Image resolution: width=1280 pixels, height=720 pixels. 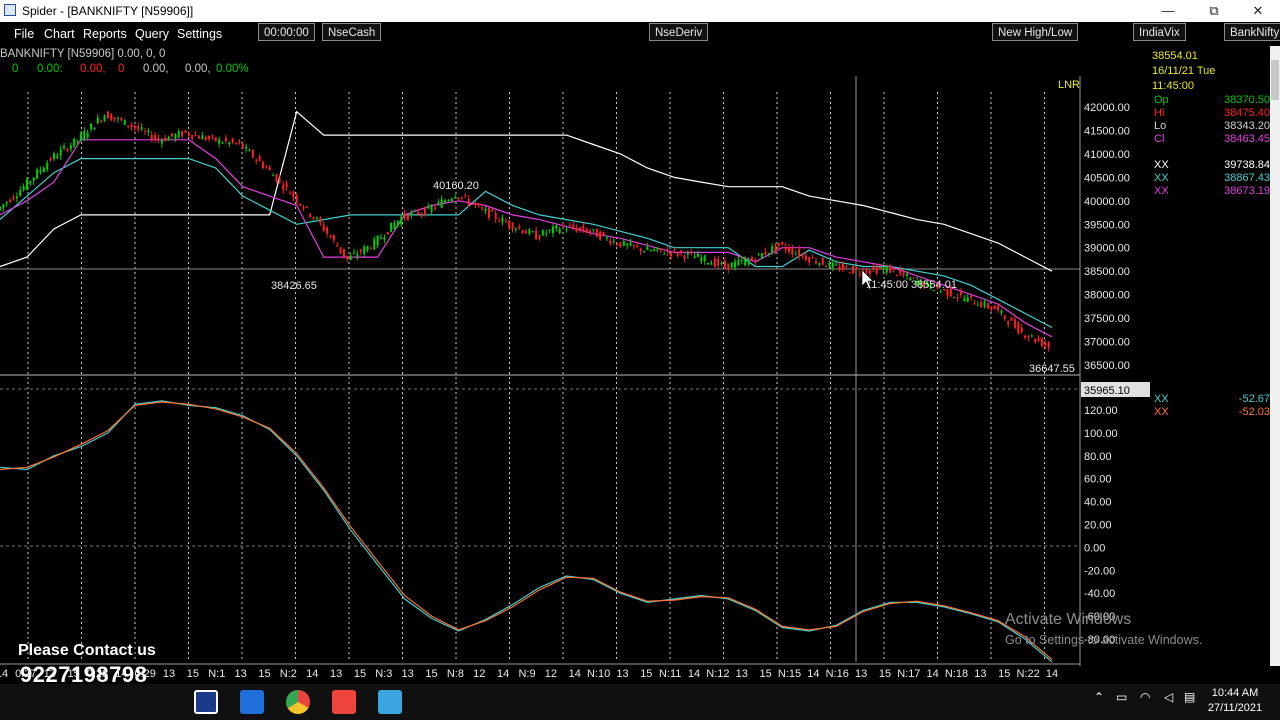 I want to click on snowflake-app-icon, so click(x=390, y=702).